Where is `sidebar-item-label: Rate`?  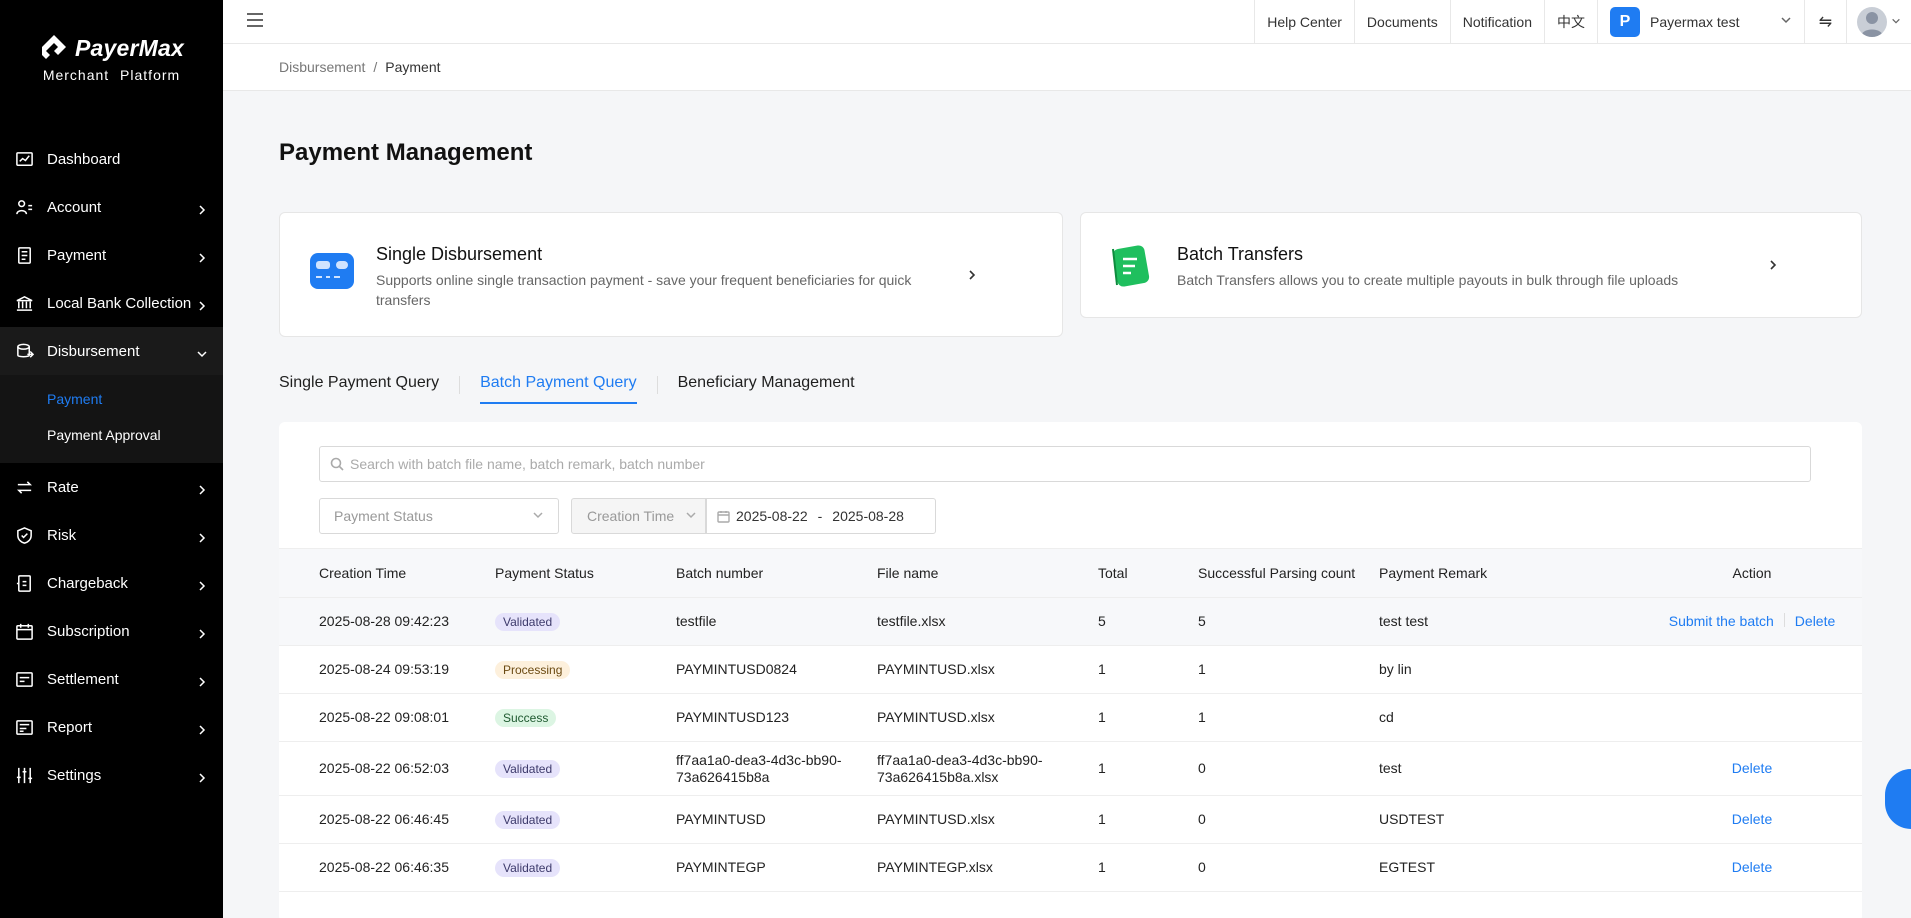 sidebar-item-label: Rate is located at coordinates (63, 487).